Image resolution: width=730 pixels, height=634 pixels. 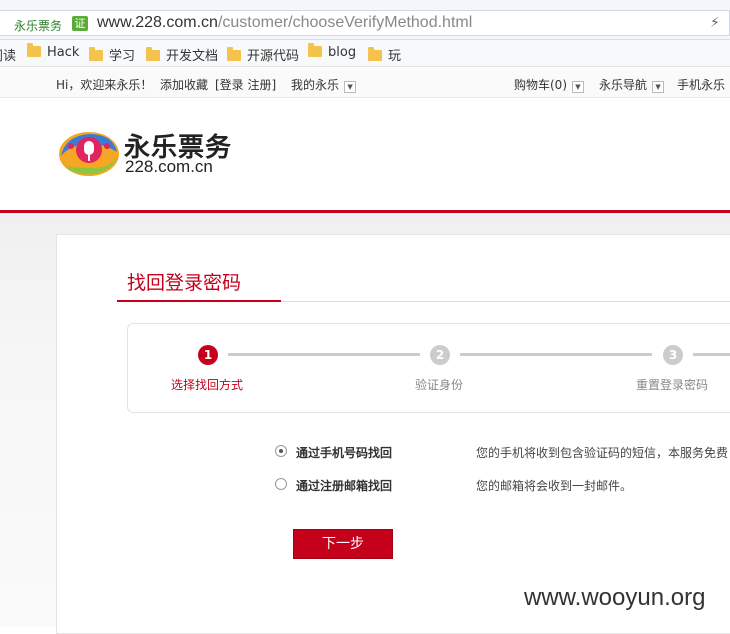 I want to click on certificate-icon: 证, so click(x=80, y=23).